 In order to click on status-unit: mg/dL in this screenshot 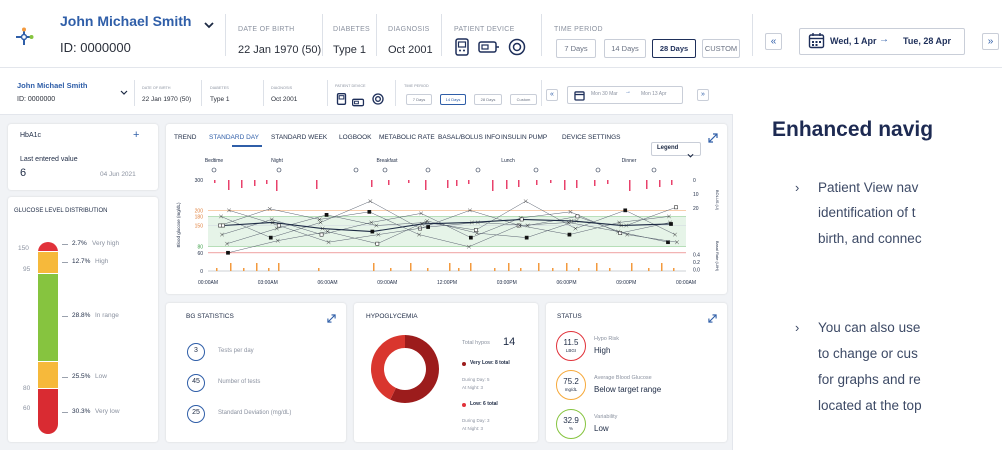, I will do `click(571, 389)`.